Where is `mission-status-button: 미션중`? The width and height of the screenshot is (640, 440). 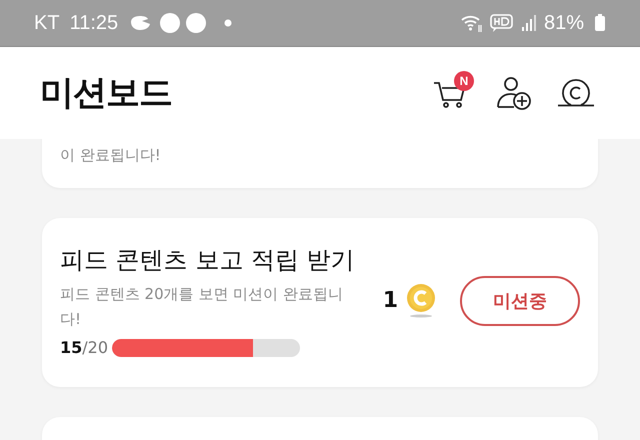 mission-status-button: 미션중 is located at coordinates (520, 301).